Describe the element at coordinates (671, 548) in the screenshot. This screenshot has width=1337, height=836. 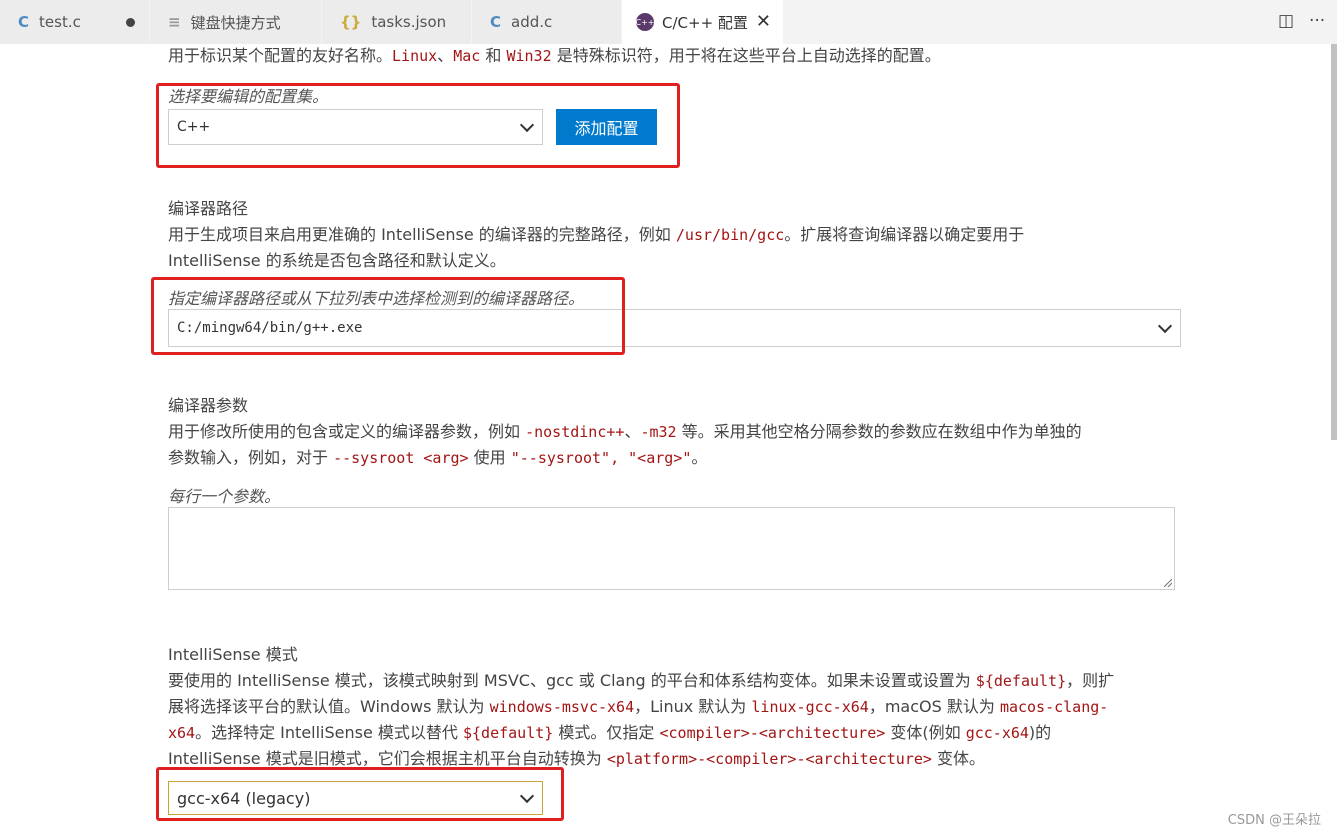
I see `compiler-args-textarea` at that location.